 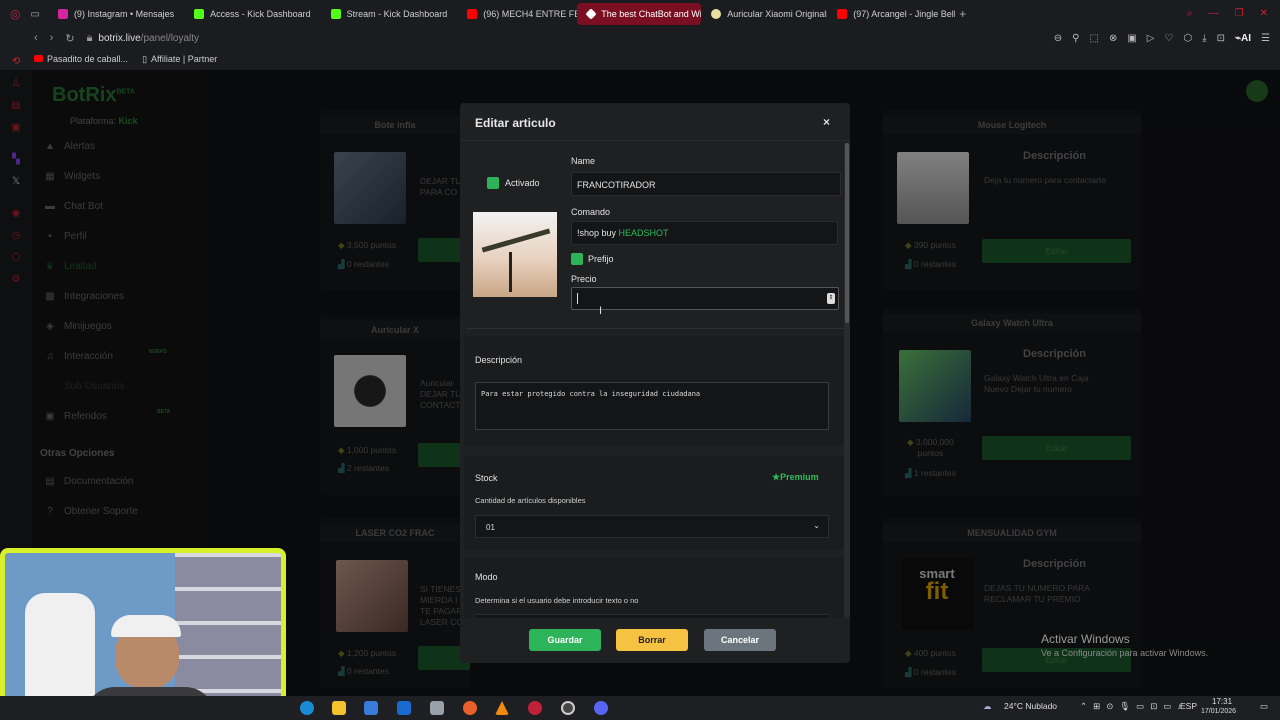 I want to click on browser-logo-icon: ◎, so click(x=15, y=14).